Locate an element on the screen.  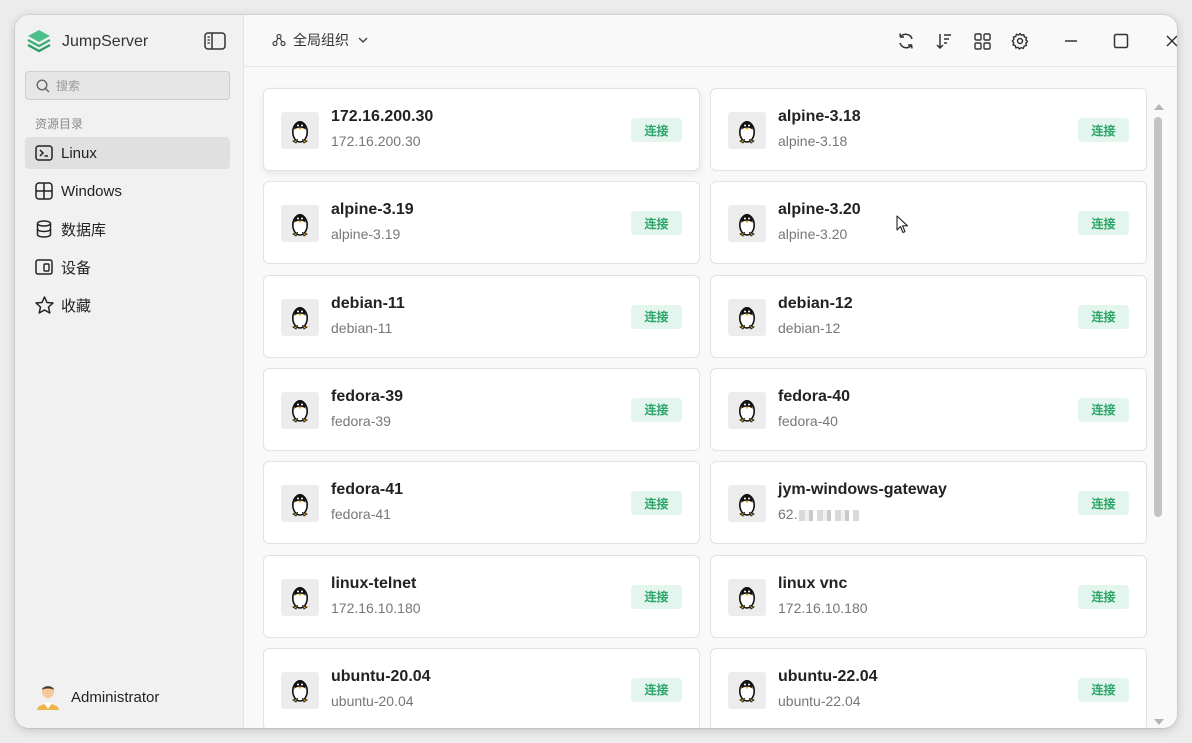
asset-card: fedora-40 fedora-40 连接 is located at coordinates (928, 409).